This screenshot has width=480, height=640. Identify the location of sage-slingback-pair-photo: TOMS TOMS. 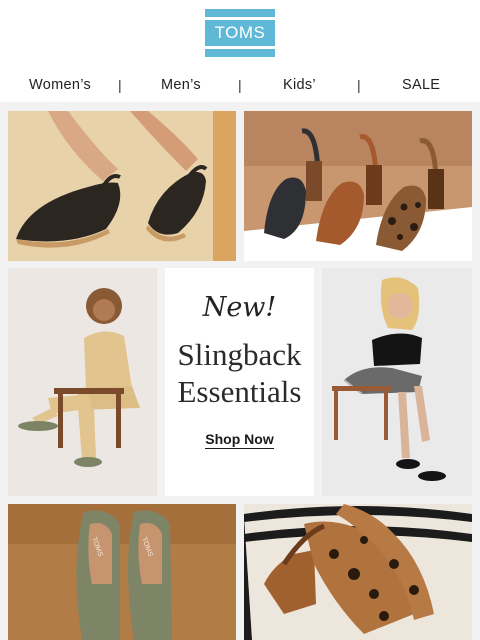
(122, 572).